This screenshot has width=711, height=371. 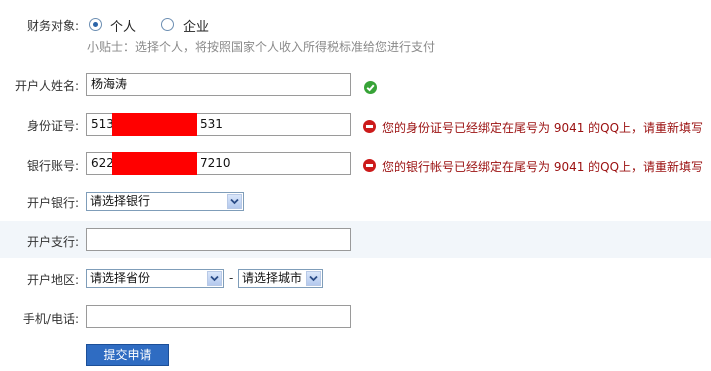 I want to click on region-label: 开户地区:, so click(x=52, y=280).